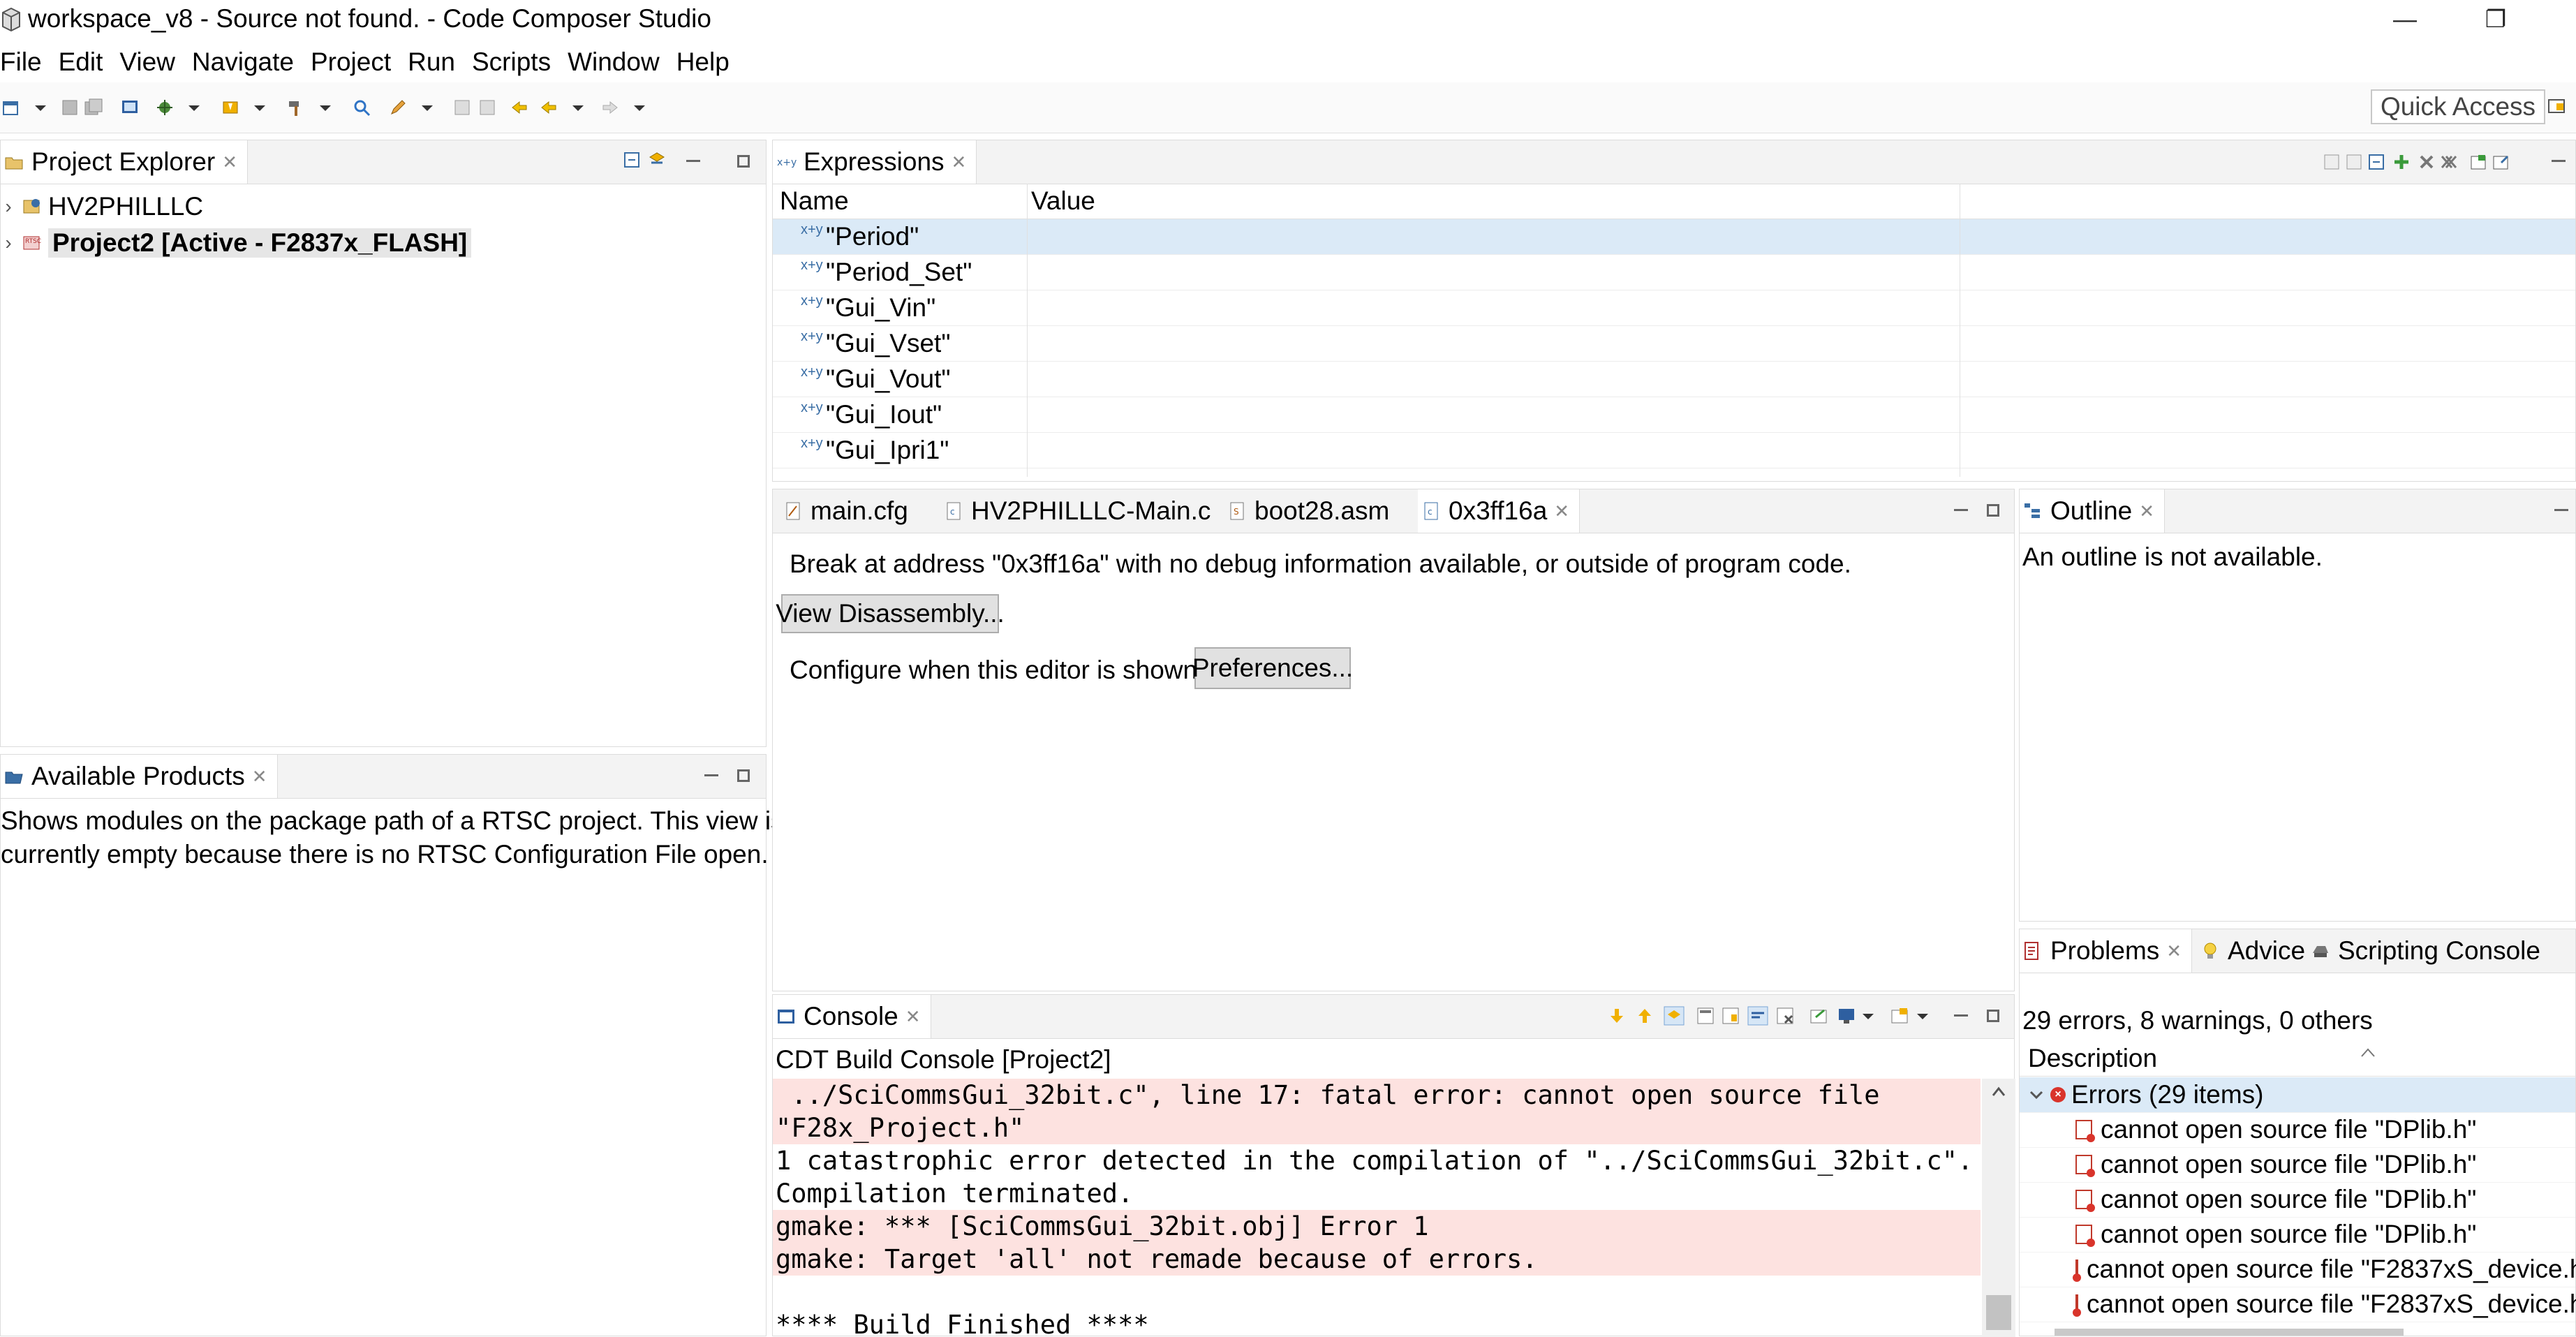 Image resolution: width=2576 pixels, height=1337 pixels. I want to click on next-annotation-icon, so click(487, 107).